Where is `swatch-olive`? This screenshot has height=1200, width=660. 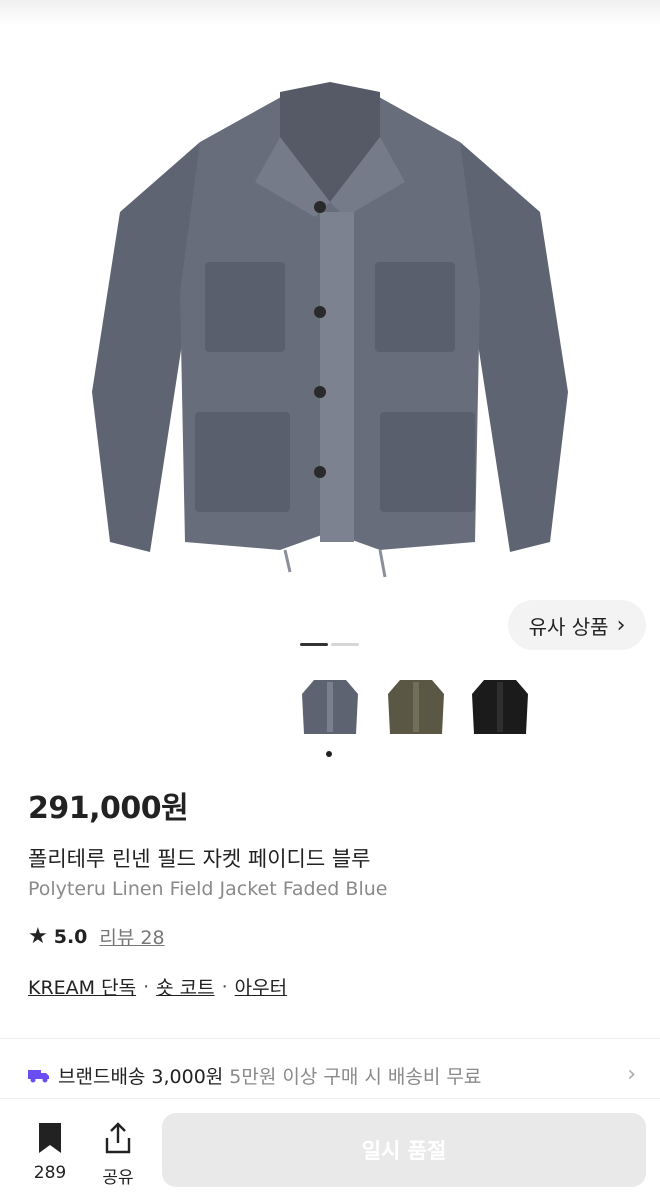 swatch-olive is located at coordinates (416, 706).